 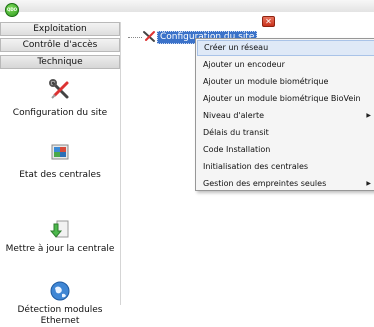 What do you see at coordinates (237, 149) in the screenshot?
I see `menu-item-label: Code Installation` at bounding box center [237, 149].